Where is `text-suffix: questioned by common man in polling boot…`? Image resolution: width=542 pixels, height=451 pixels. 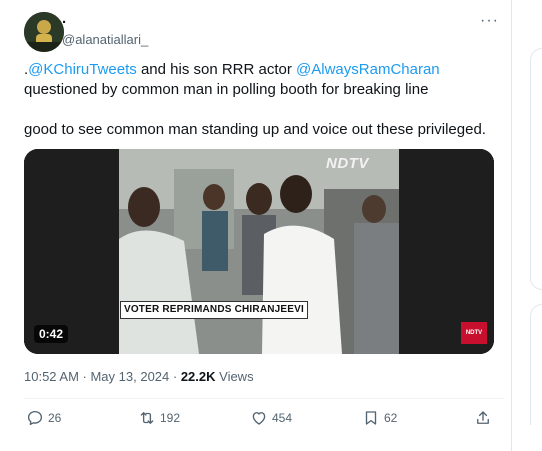 text-suffix: questioned by common man in polling boot… is located at coordinates (226, 89).